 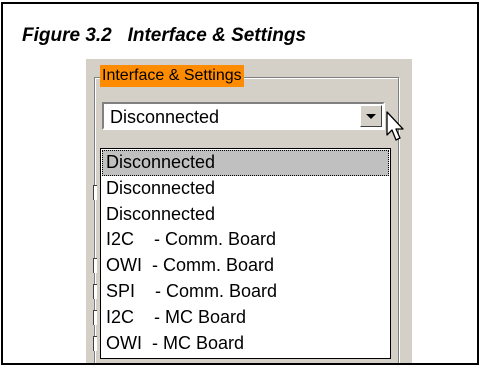 I want to click on dropdown-item: I2C - MC Board, so click(x=245, y=318).